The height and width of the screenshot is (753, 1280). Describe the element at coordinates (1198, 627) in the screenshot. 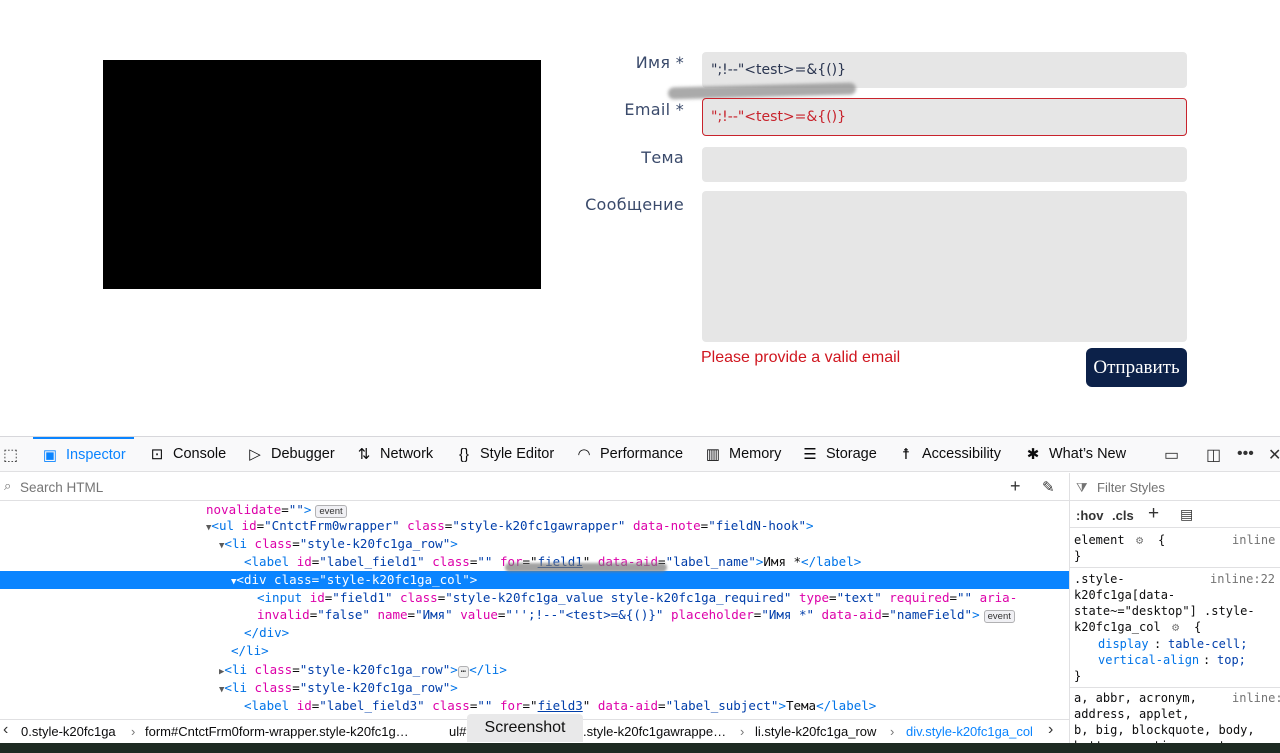

I see `rule-brace: {` at that location.